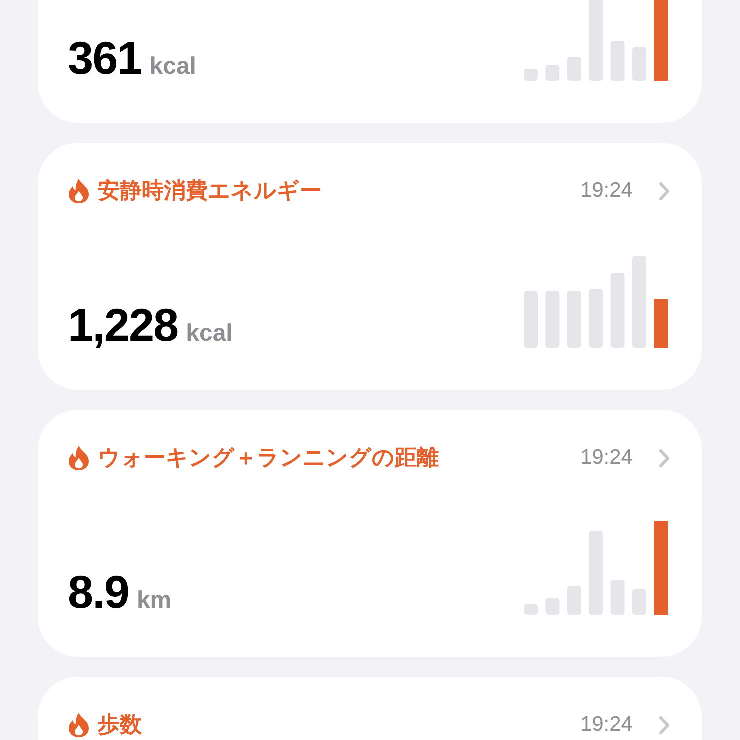  Describe the element at coordinates (269, 458) in the screenshot. I see `card-title: ウォーキング＋ランニングの距離` at that location.